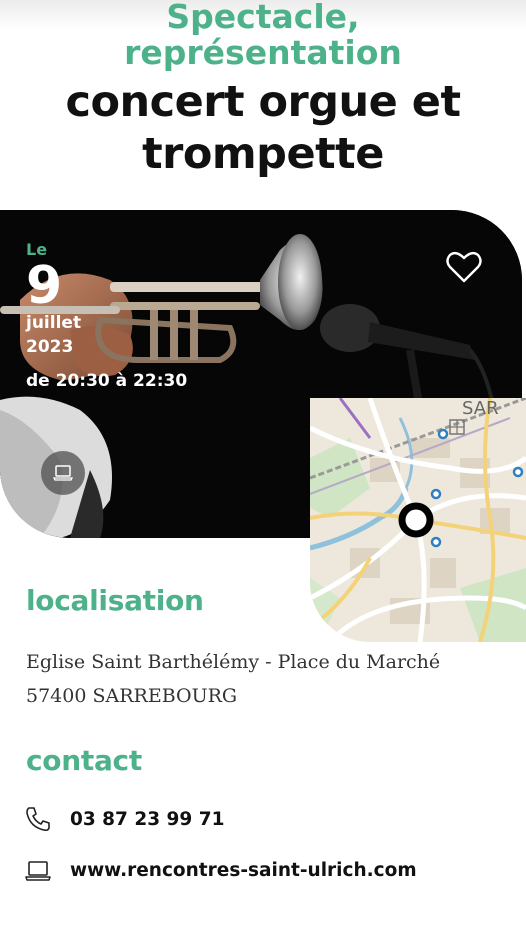 The image size is (526, 934). What do you see at coordinates (263, 102) in the screenshot?
I see `event-title-line1: concert orgue et` at bounding box center [263, 102].